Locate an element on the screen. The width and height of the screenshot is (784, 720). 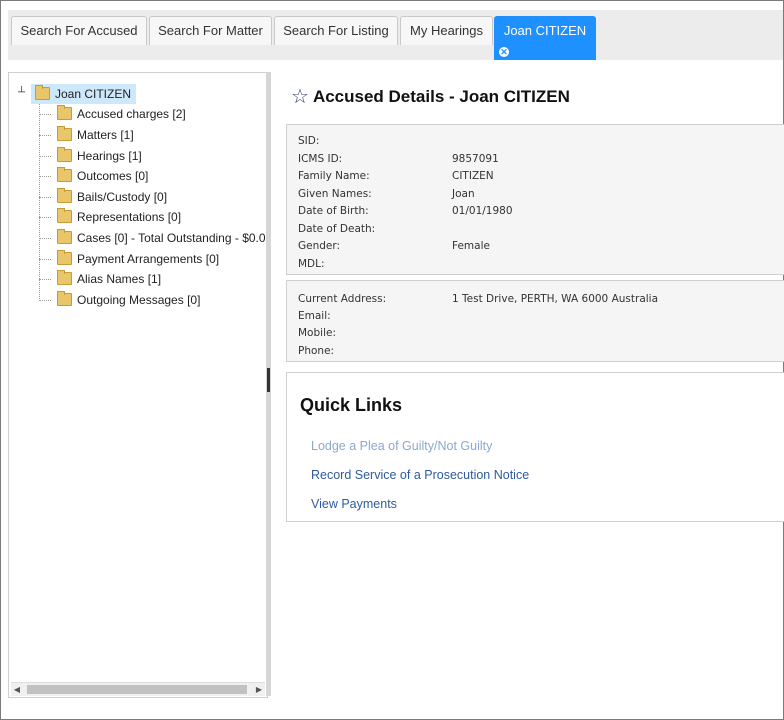
field-label-current-address: Current Address: is located at coordinates (342, 299).